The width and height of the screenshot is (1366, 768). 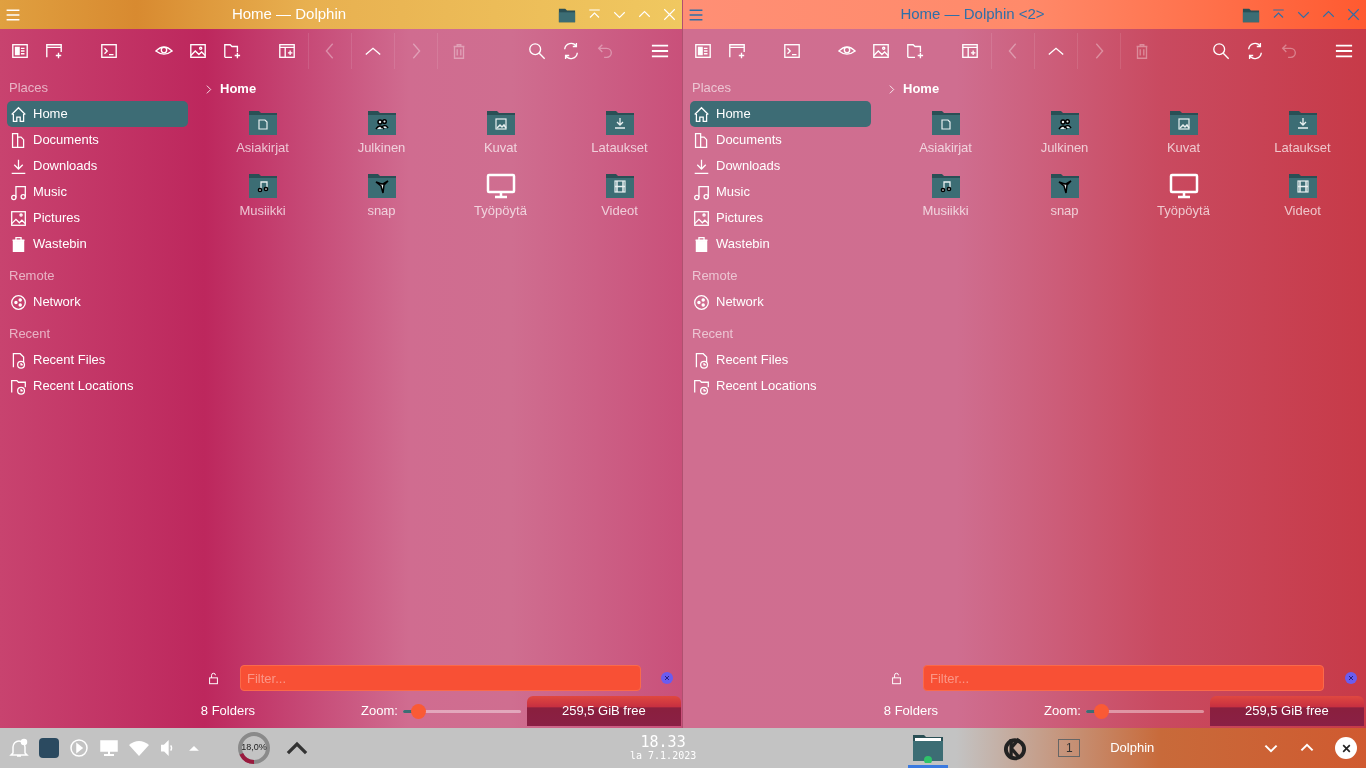 What do you see at coordinates (287, 51) in the screenshot?
I see `split-view-icon` at bounding box center [287, 51].